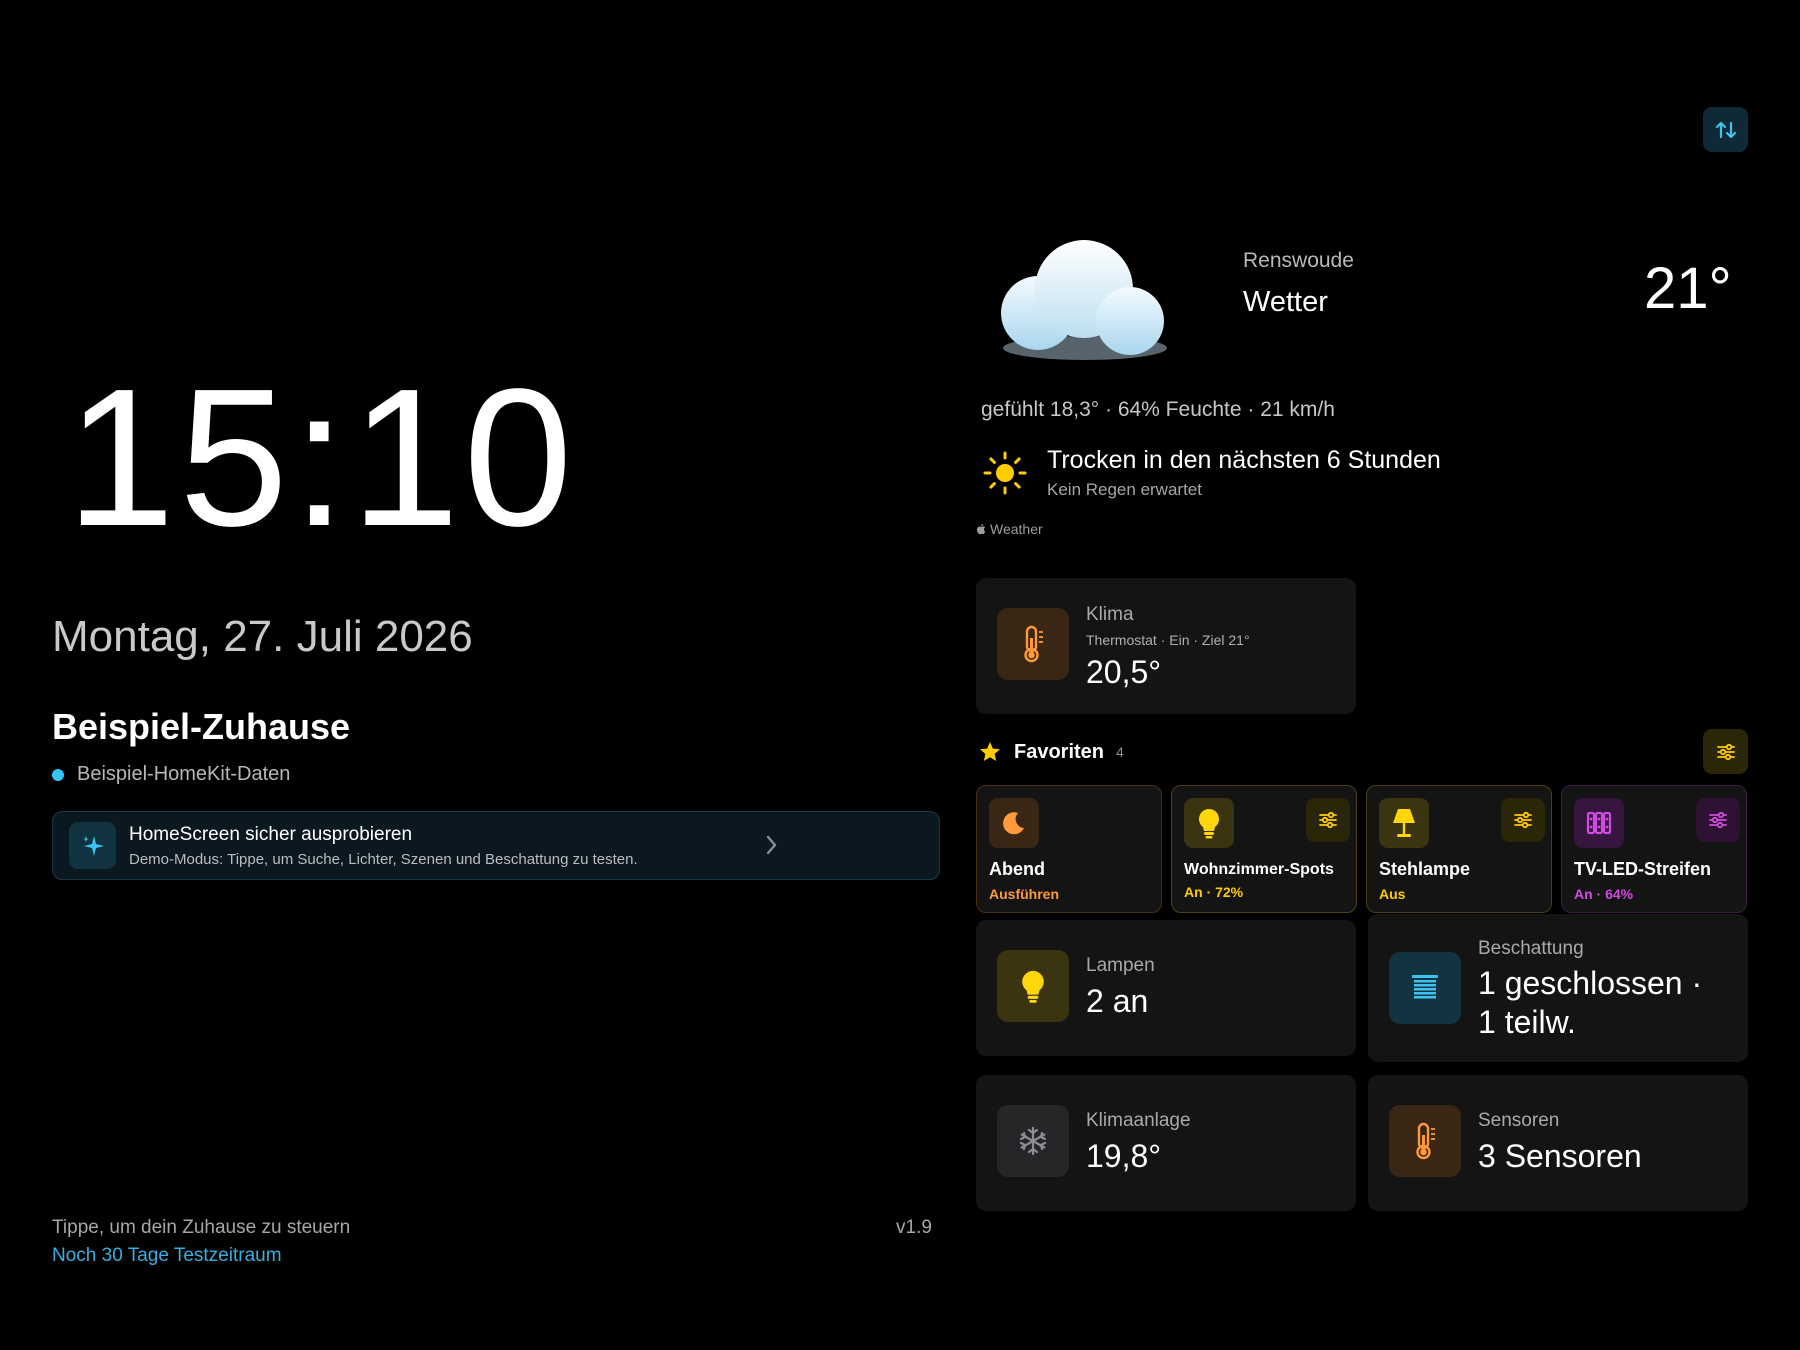  Describe the element at coordinates (1298, 260) in the screenshot. I see `weather-location: Renswoude` at that location.